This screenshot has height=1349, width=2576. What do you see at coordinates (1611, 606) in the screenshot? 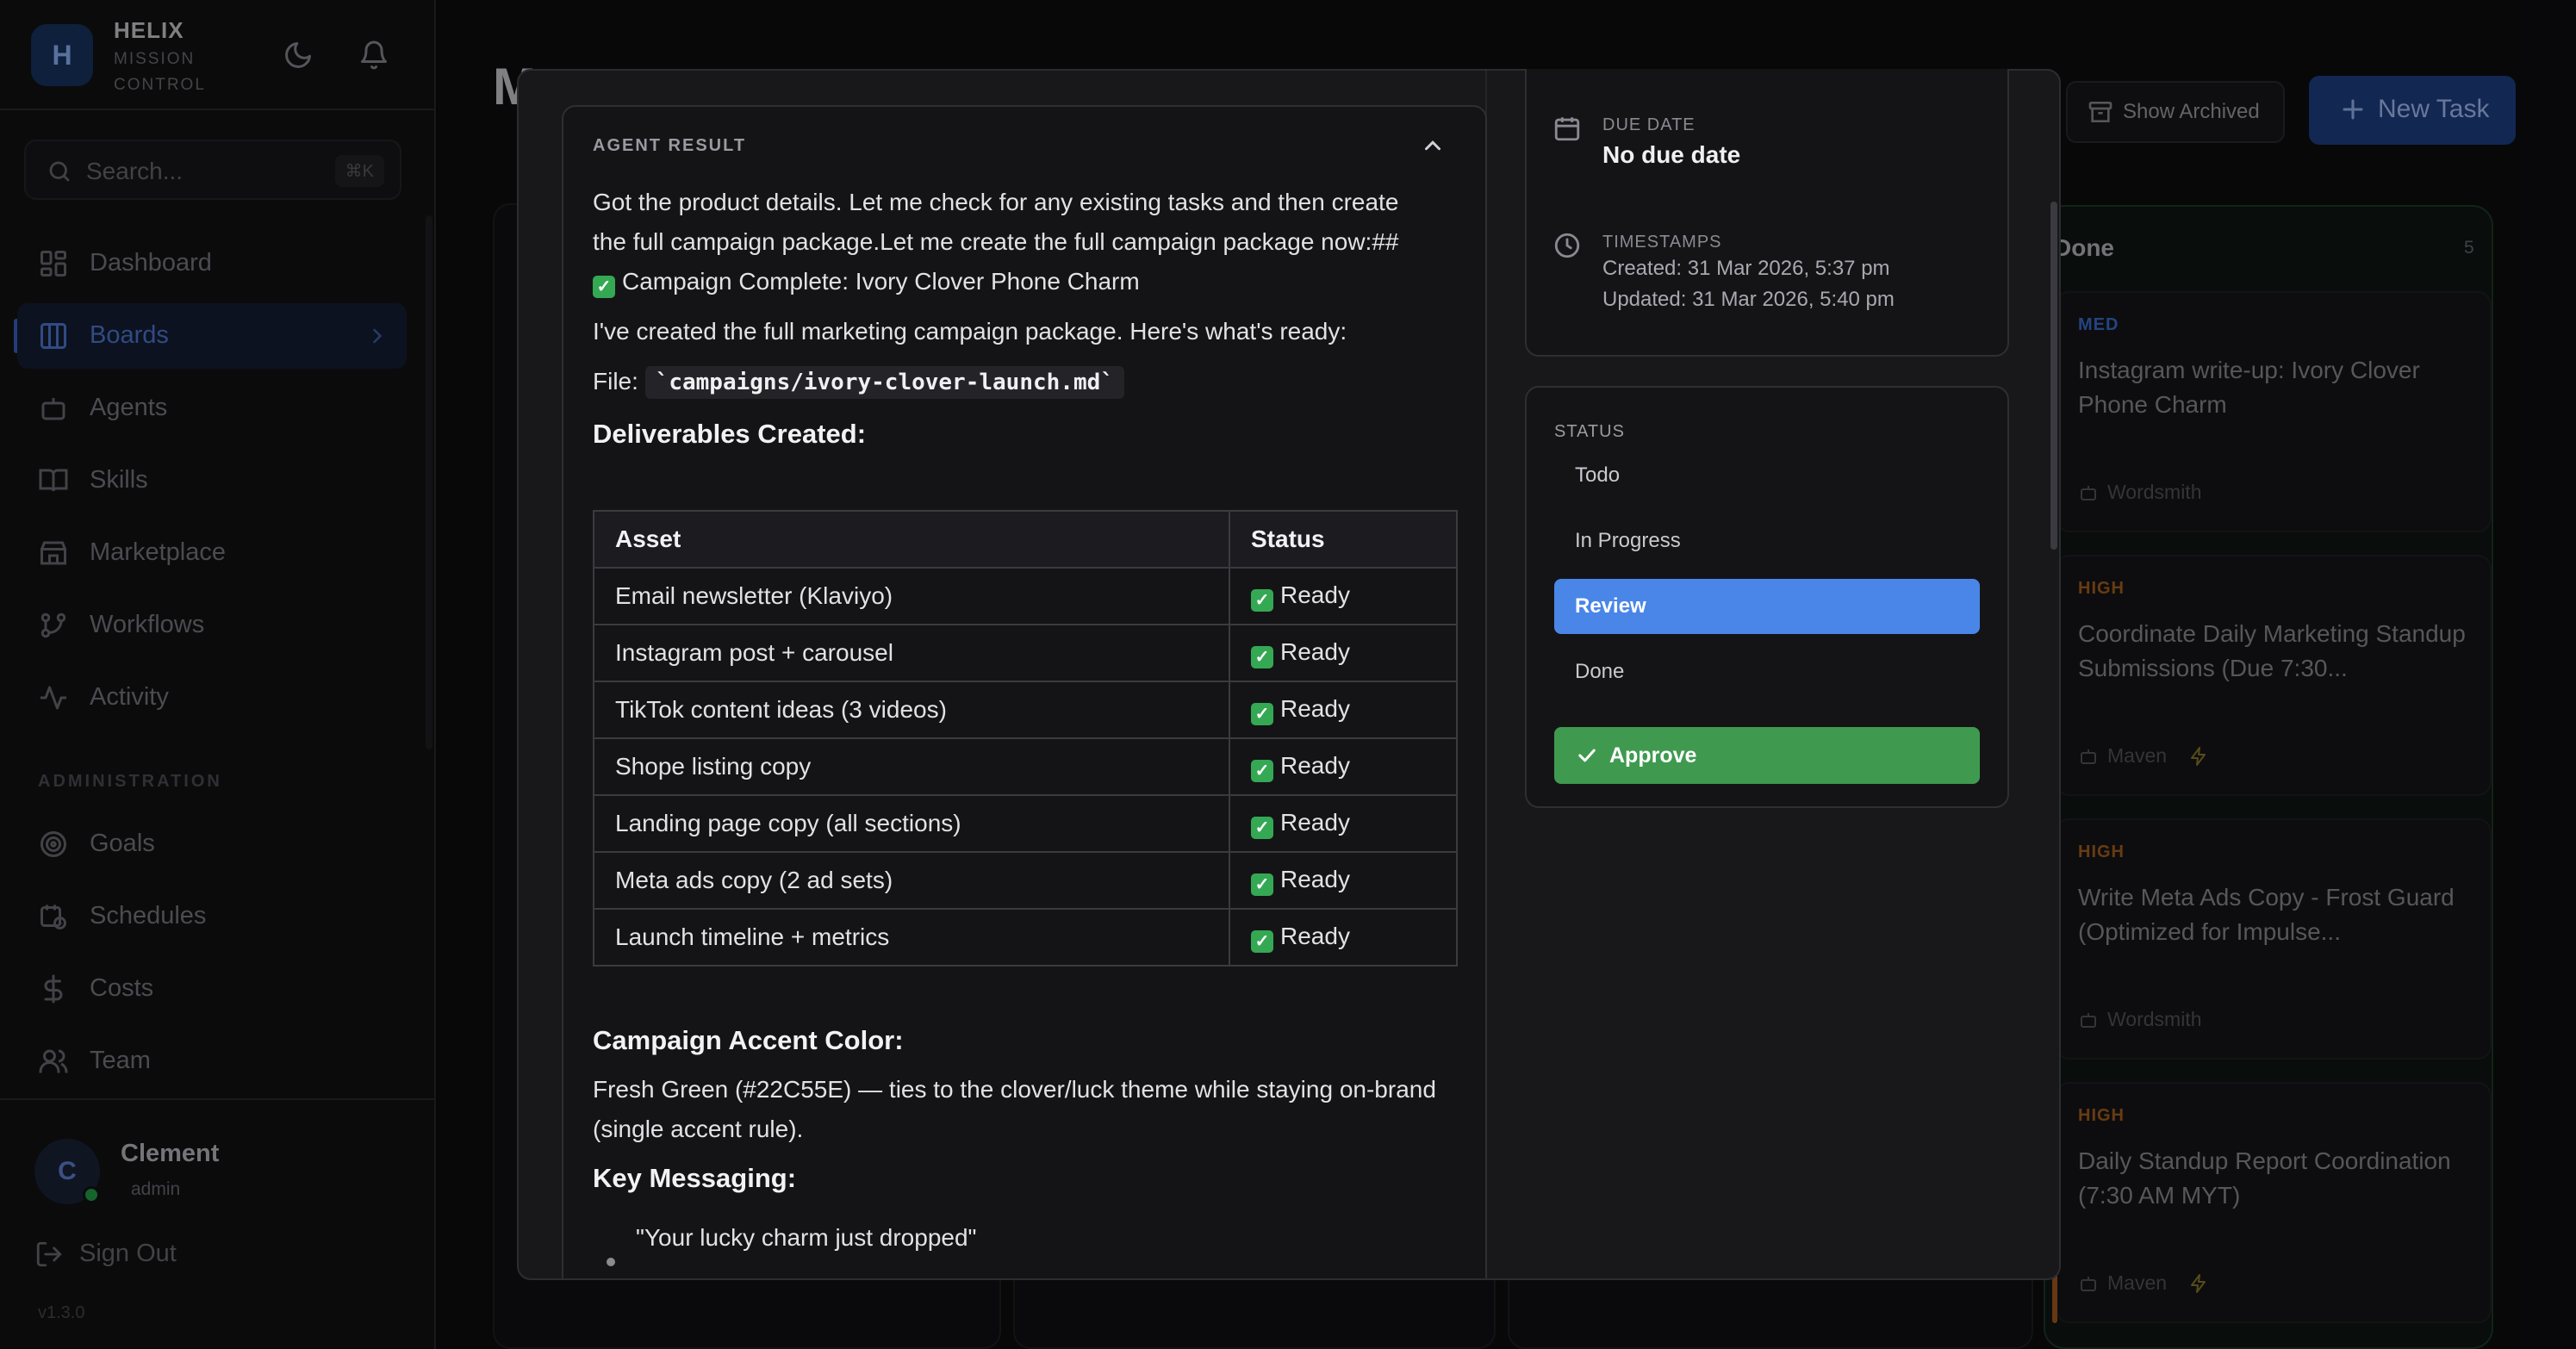
I see `status-option-label: Review` at bounding box center [1611, 606].